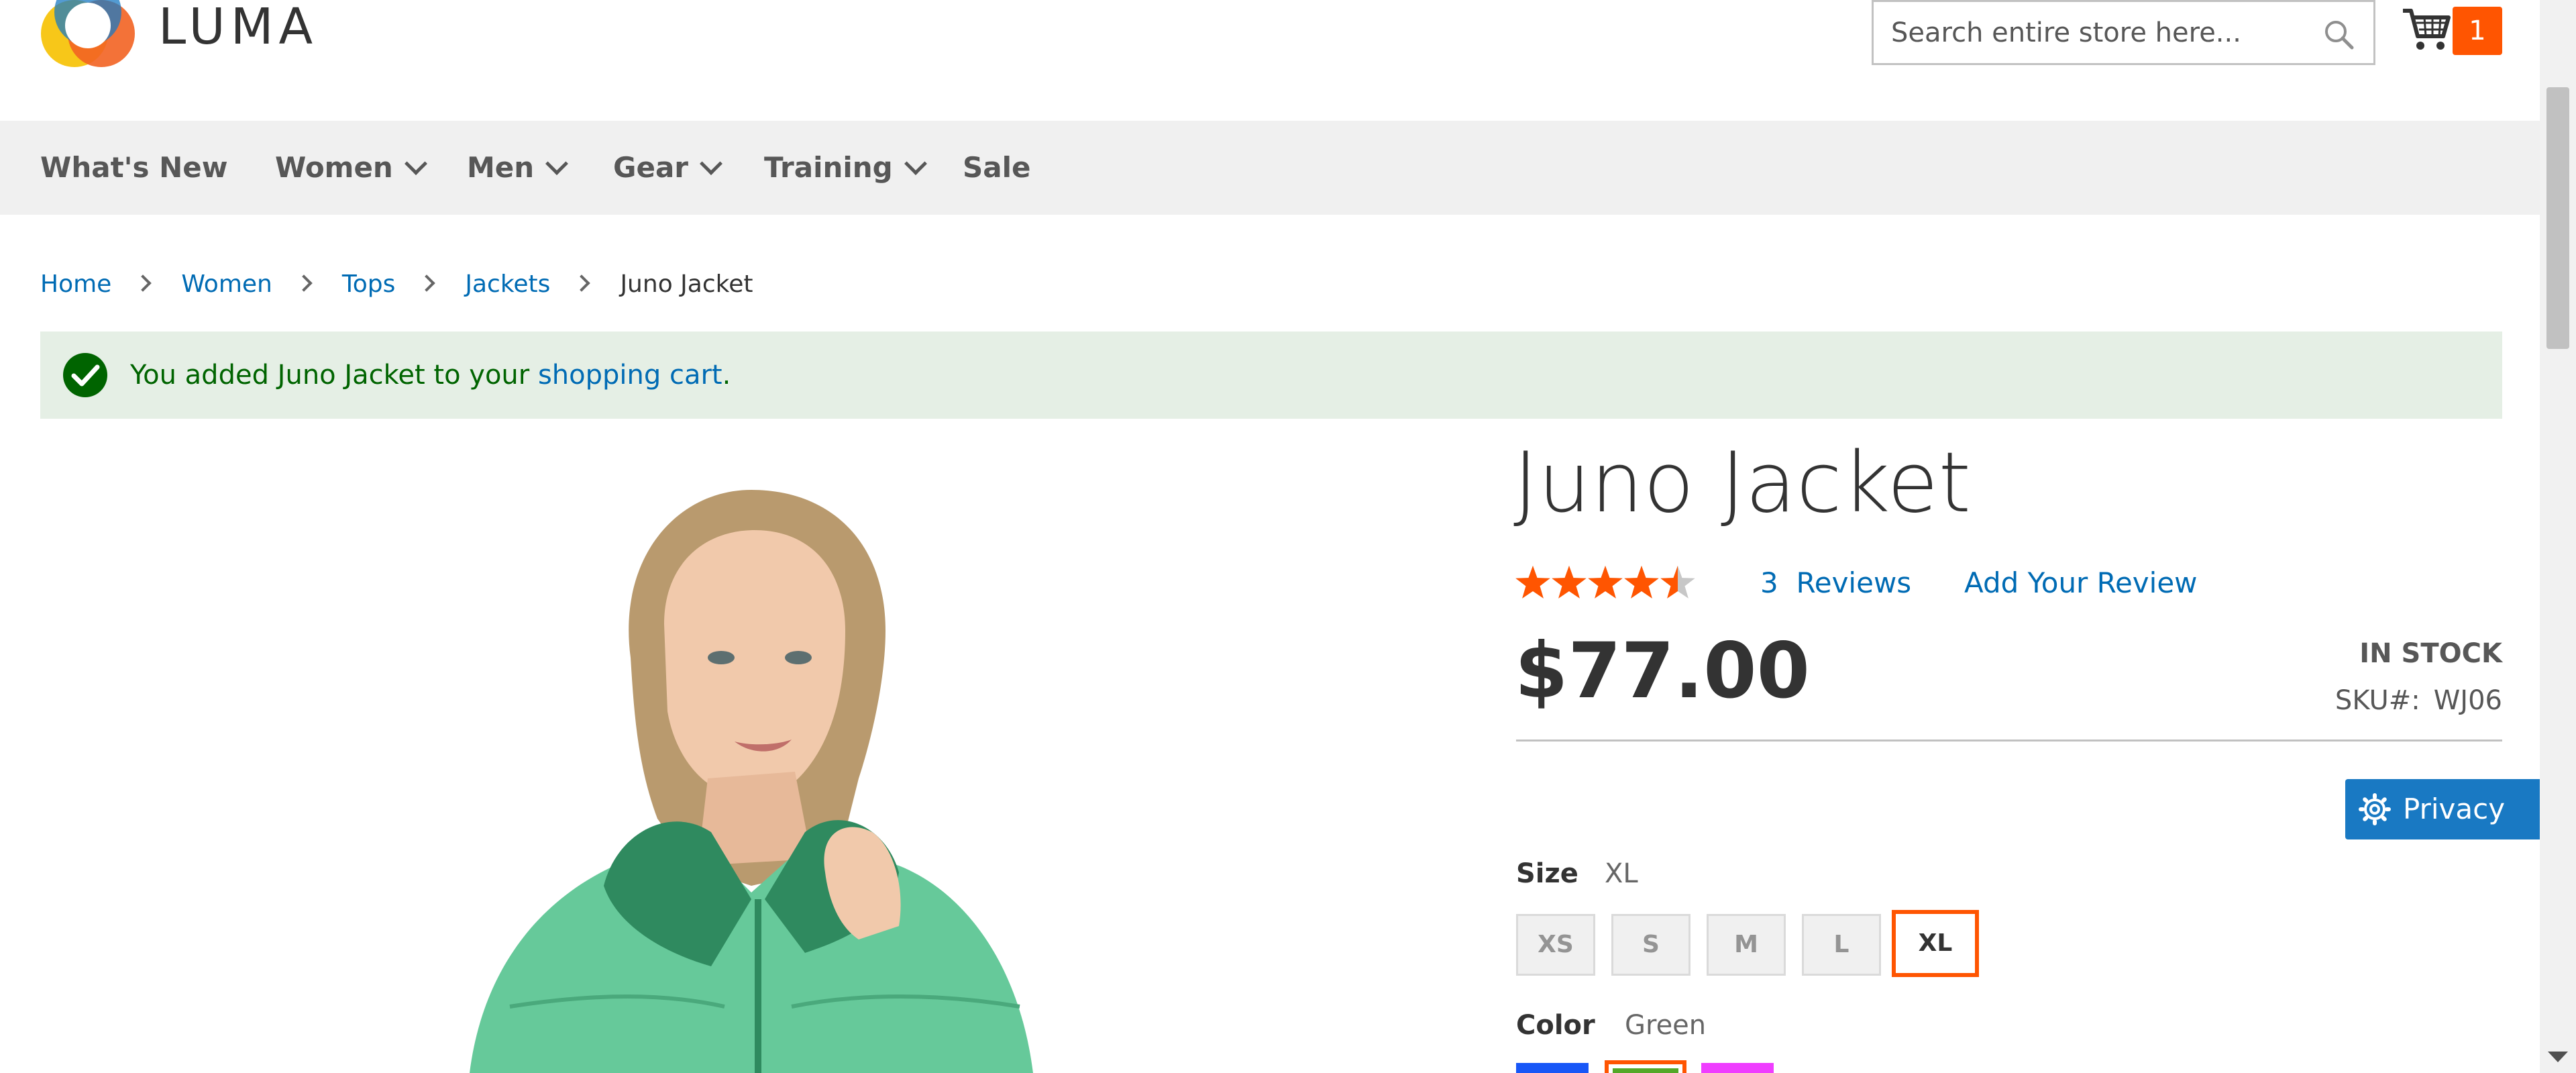 This screenshot has width=2576, height=1073. Describe the element at coordinates (501, 167) in the screenshot. I see `nav-item-label: Men` at that location.